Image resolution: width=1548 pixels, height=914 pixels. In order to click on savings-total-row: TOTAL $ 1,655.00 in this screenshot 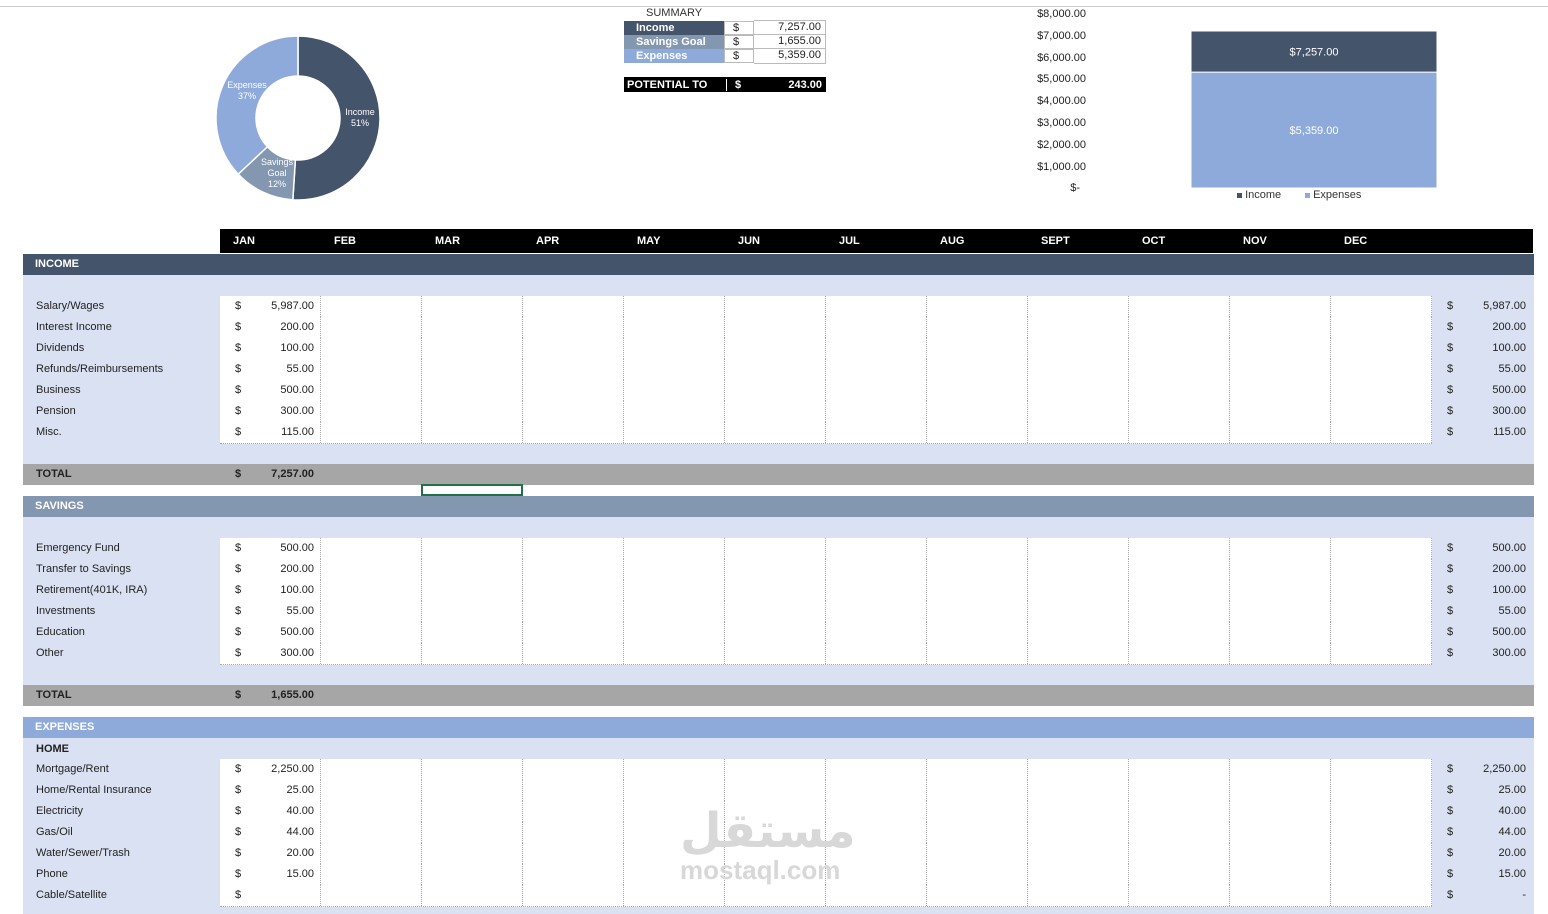, I will do `click(778, 695)`.